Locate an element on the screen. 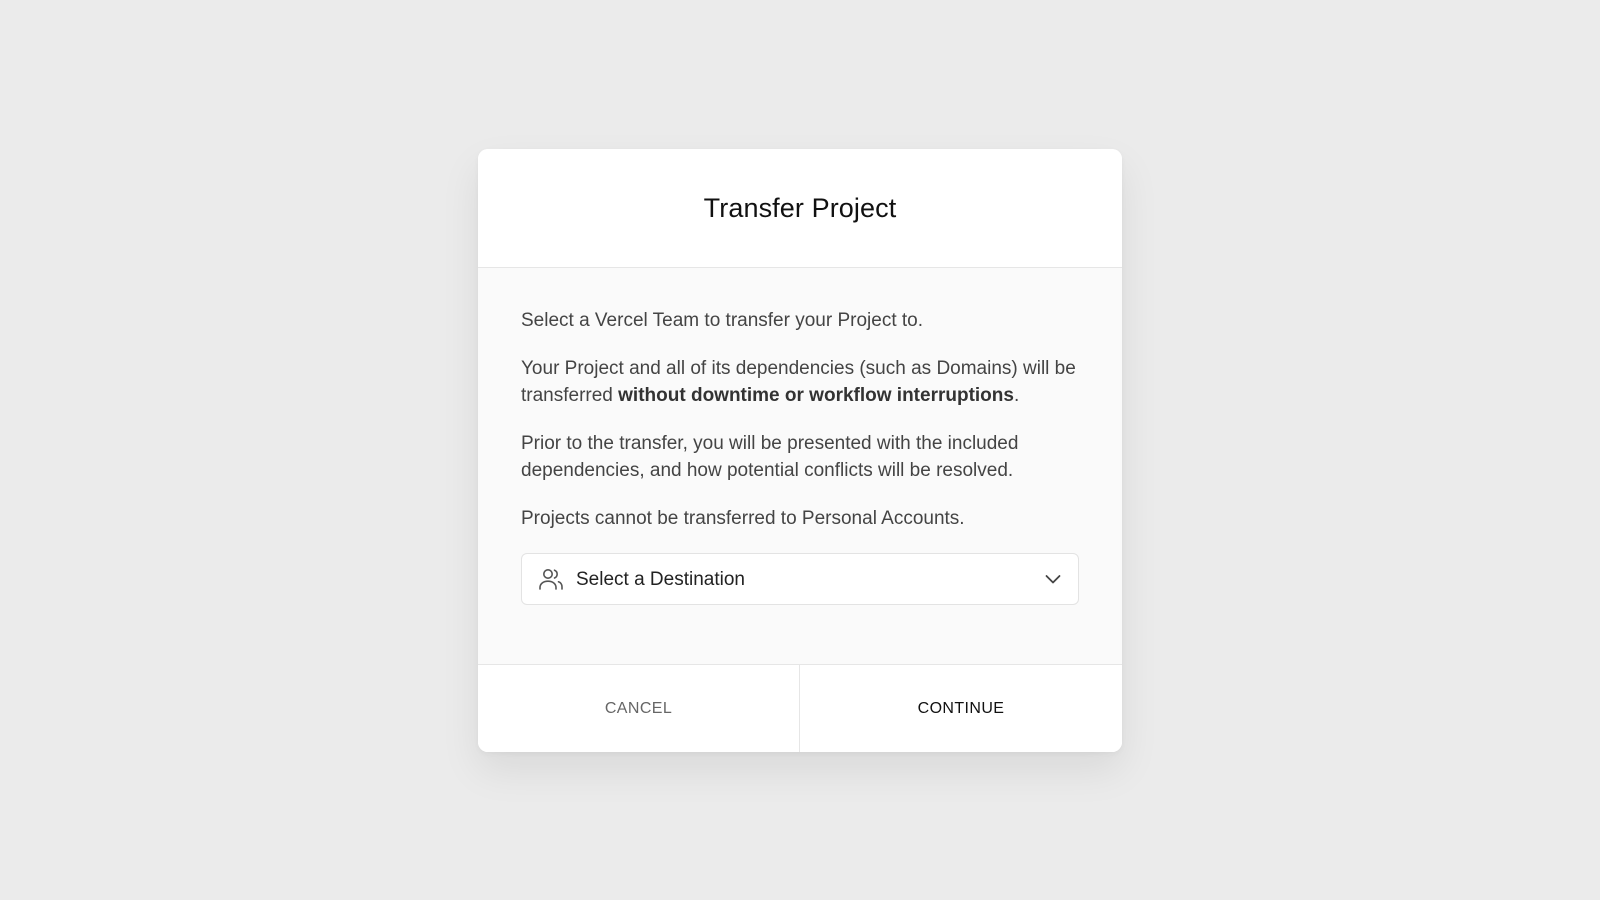  chevron-down-icon is located at coordinates (1053, 579).